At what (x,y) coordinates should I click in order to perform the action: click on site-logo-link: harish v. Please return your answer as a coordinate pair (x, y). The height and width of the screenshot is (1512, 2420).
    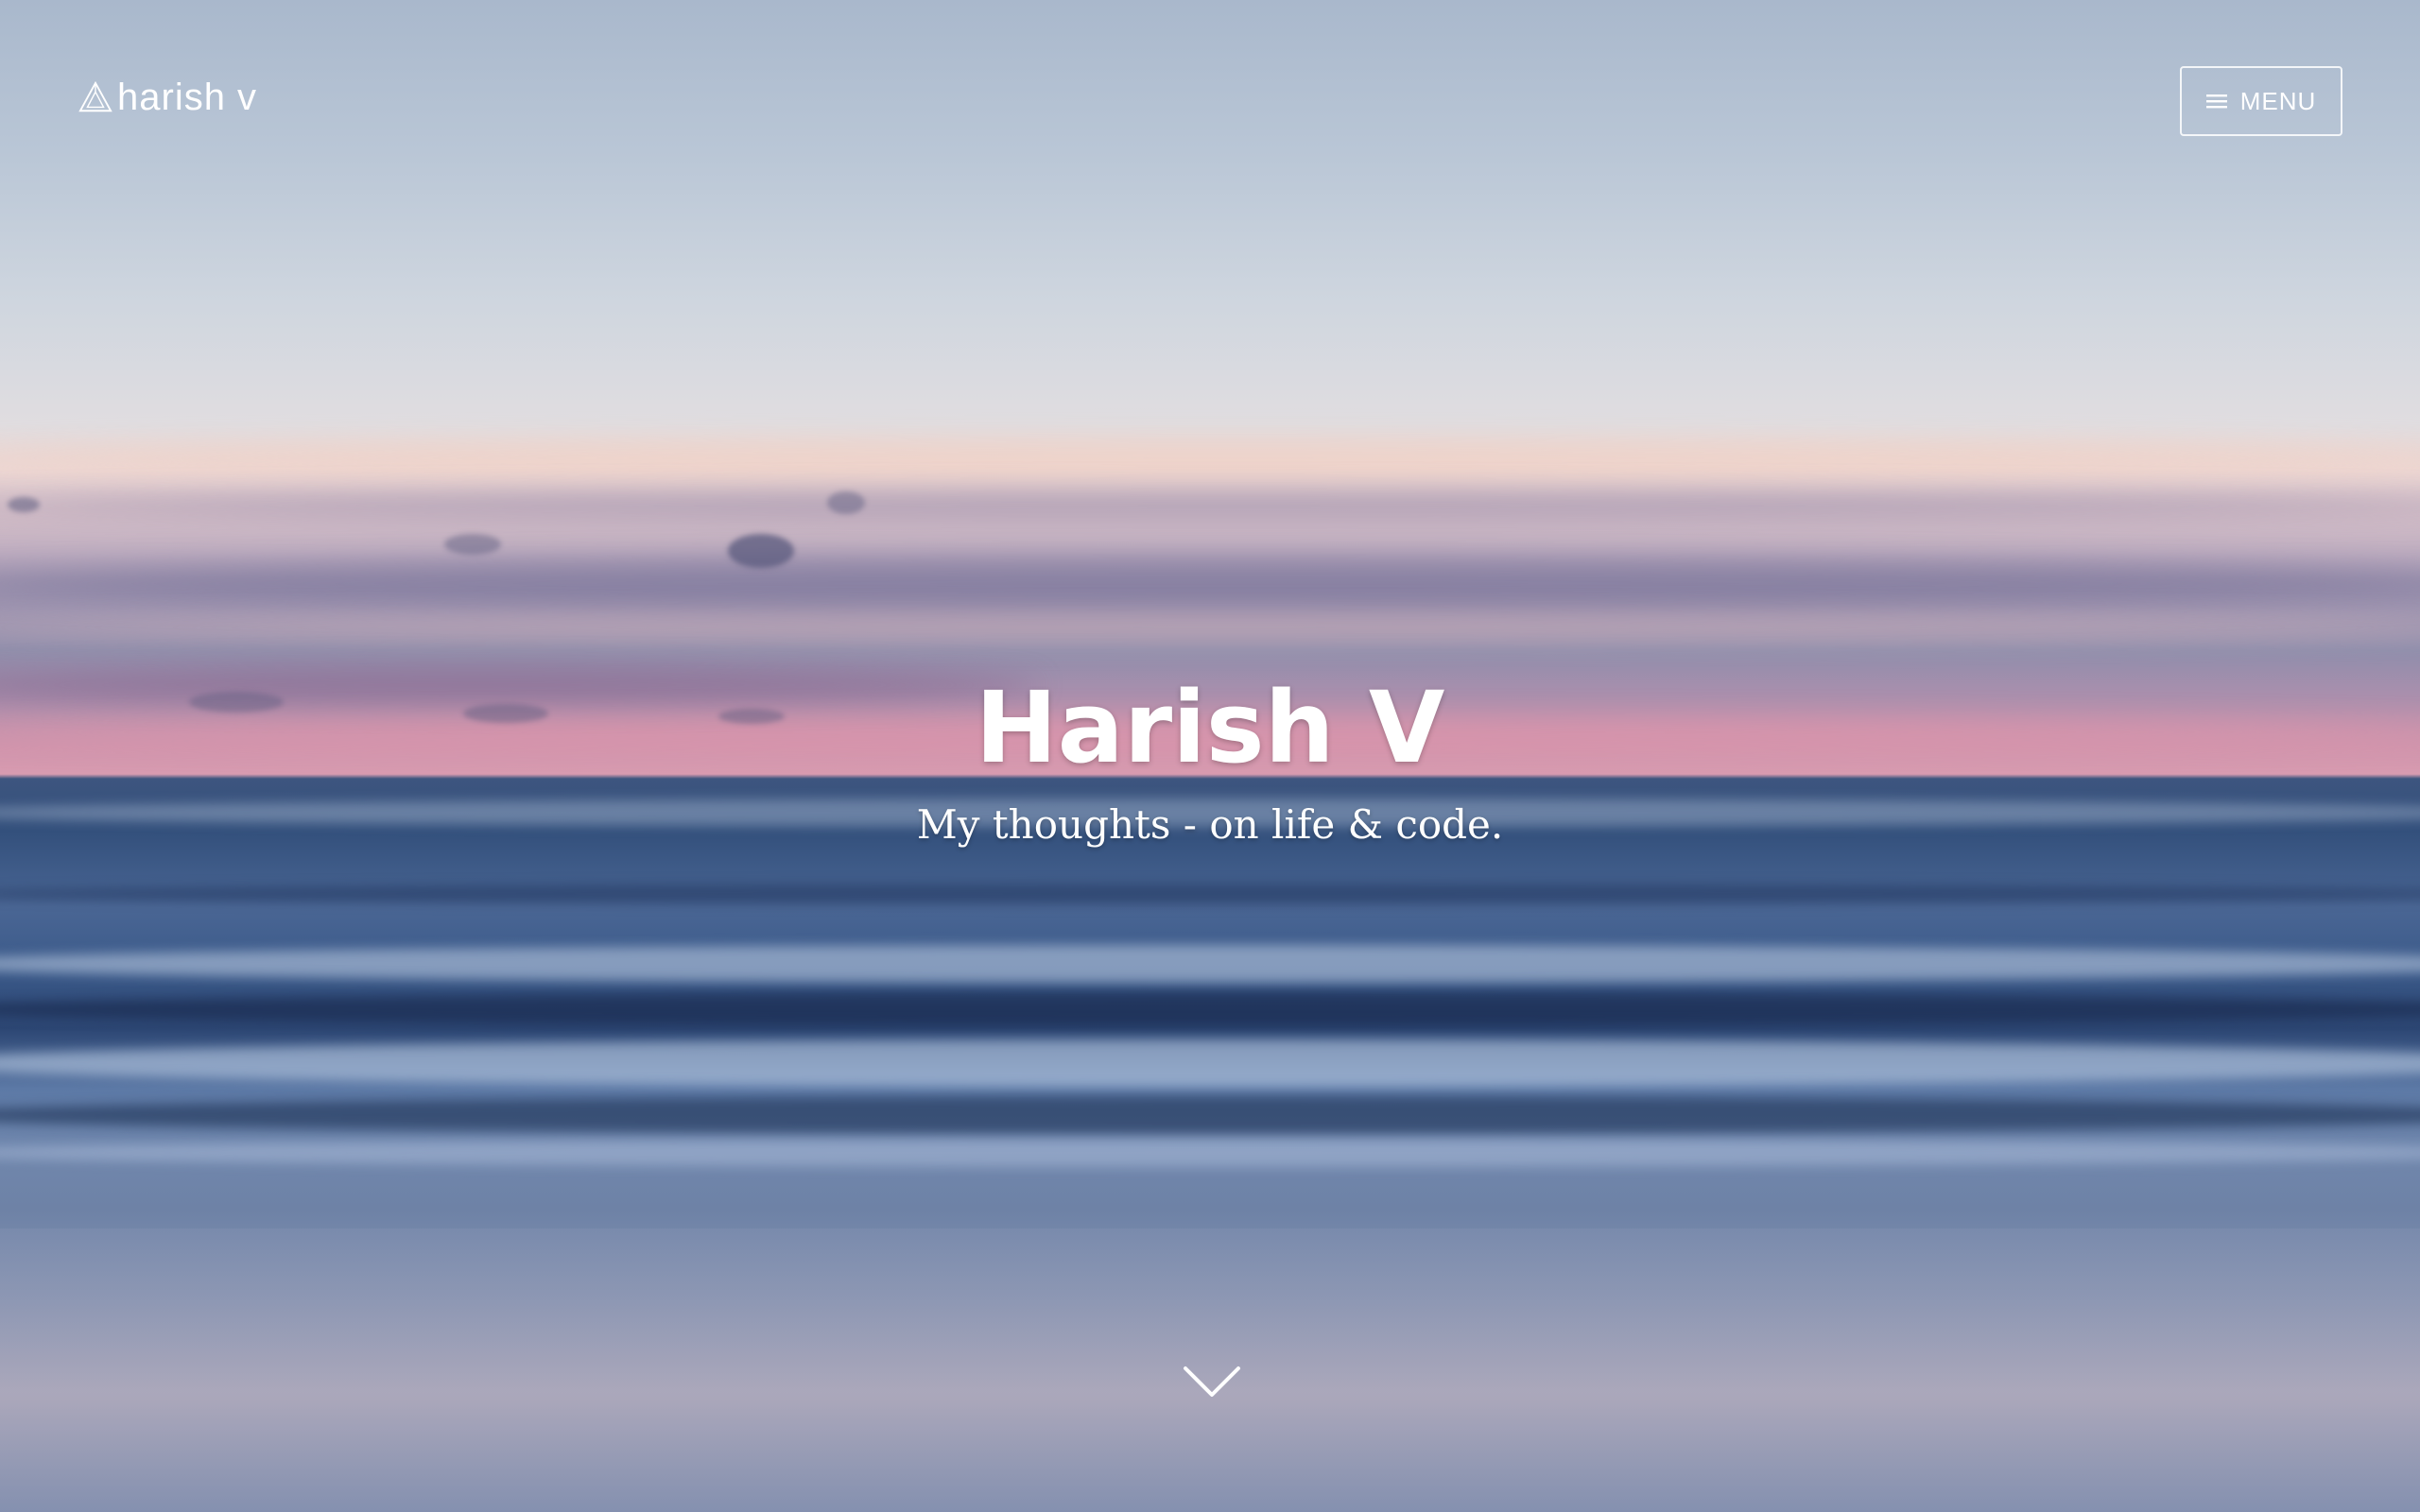
    Looking at the image, I should click on (167, 97).